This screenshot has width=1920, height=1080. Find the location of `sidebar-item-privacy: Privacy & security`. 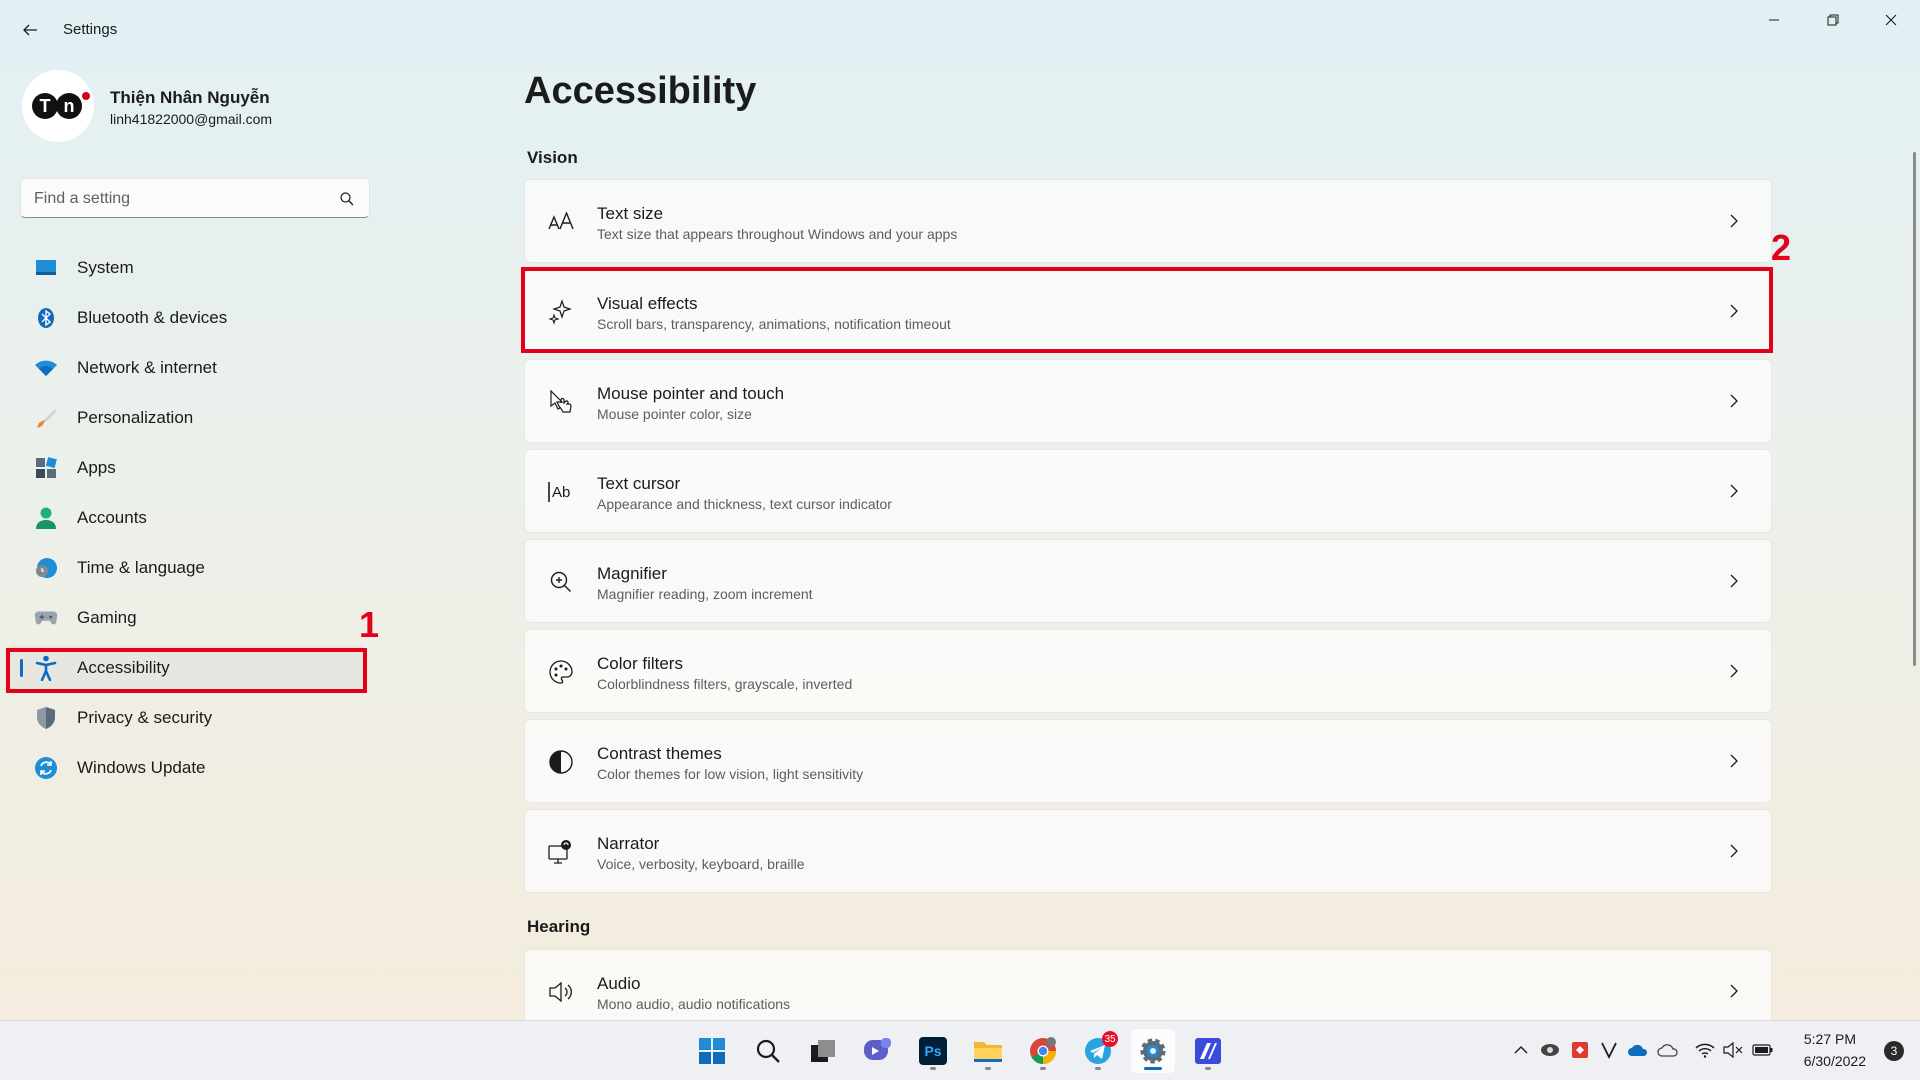

sidebar-item-privacy: Privacy & security is located at coordinates (186, 718).